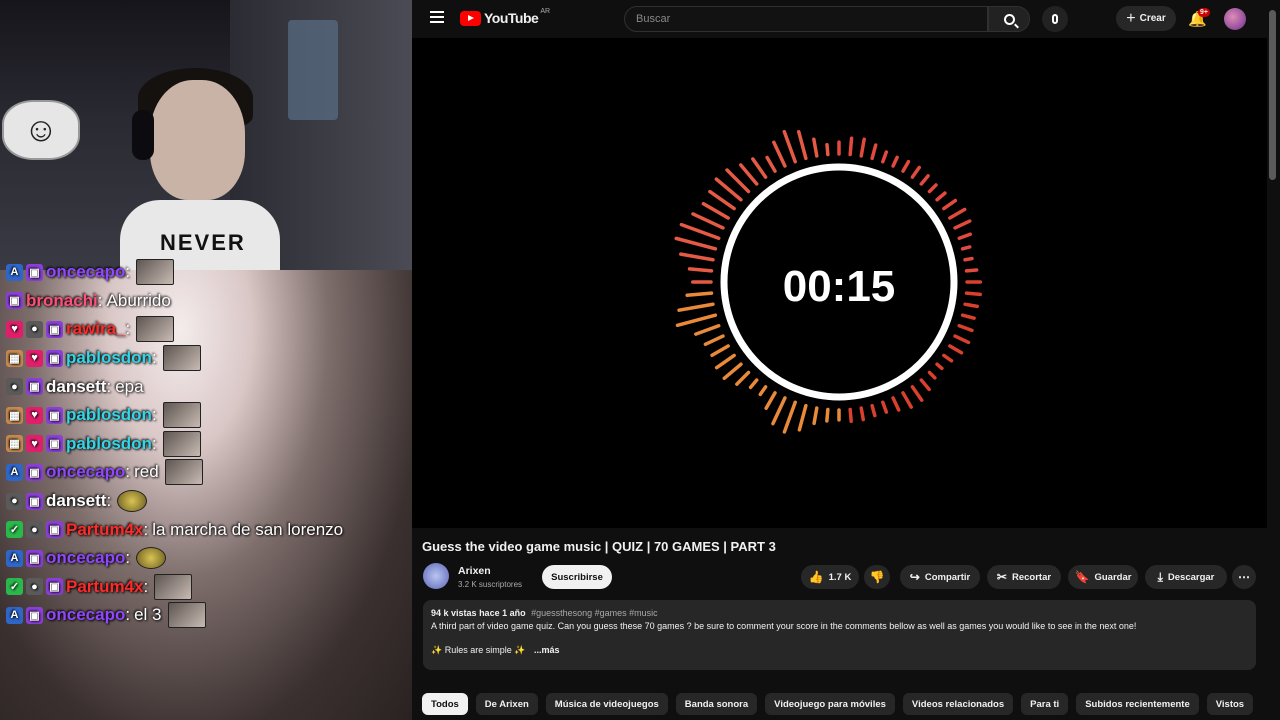 This screenshot has height=720, width=1280. I want to click on channel-avatar, so click(436, 576).